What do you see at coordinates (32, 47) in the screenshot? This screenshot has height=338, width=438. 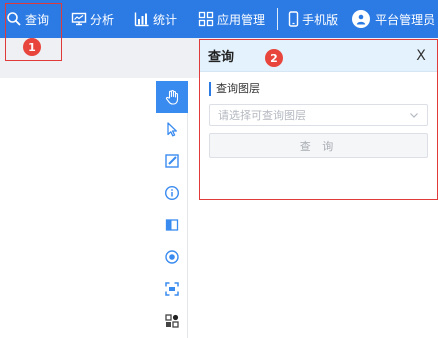 I see `annotation-number-1: 1` at bounding box center [32, 47].